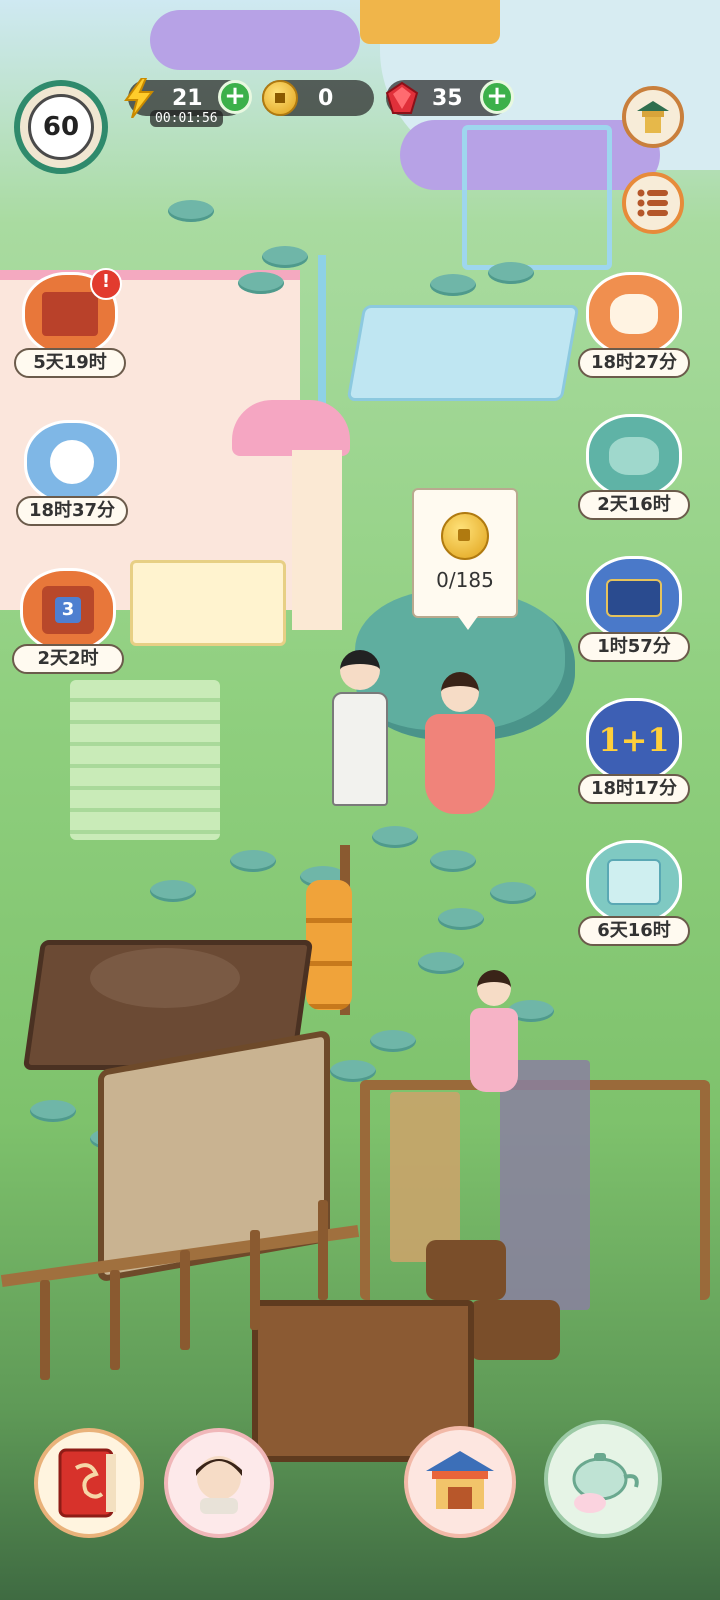  I want to click on shop-pavilion-button, so click(653, 117).